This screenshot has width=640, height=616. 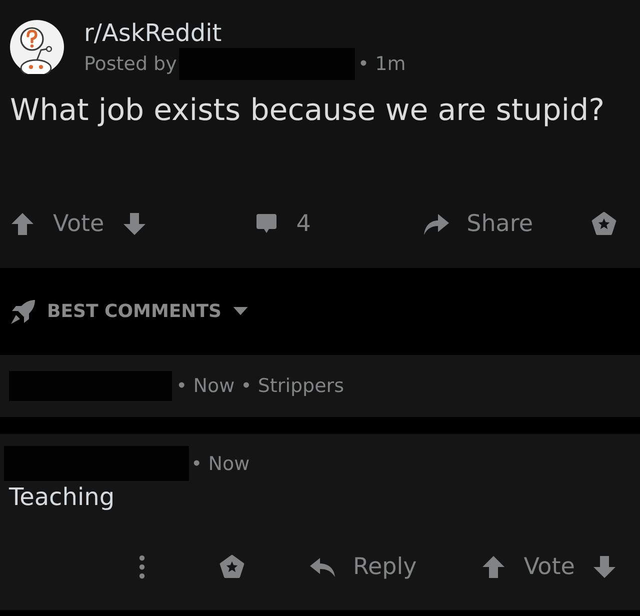 What do you see at coordinates (23, 311) in the screenshot?
I see `rocket-icon` at bounding box center [23, 311].